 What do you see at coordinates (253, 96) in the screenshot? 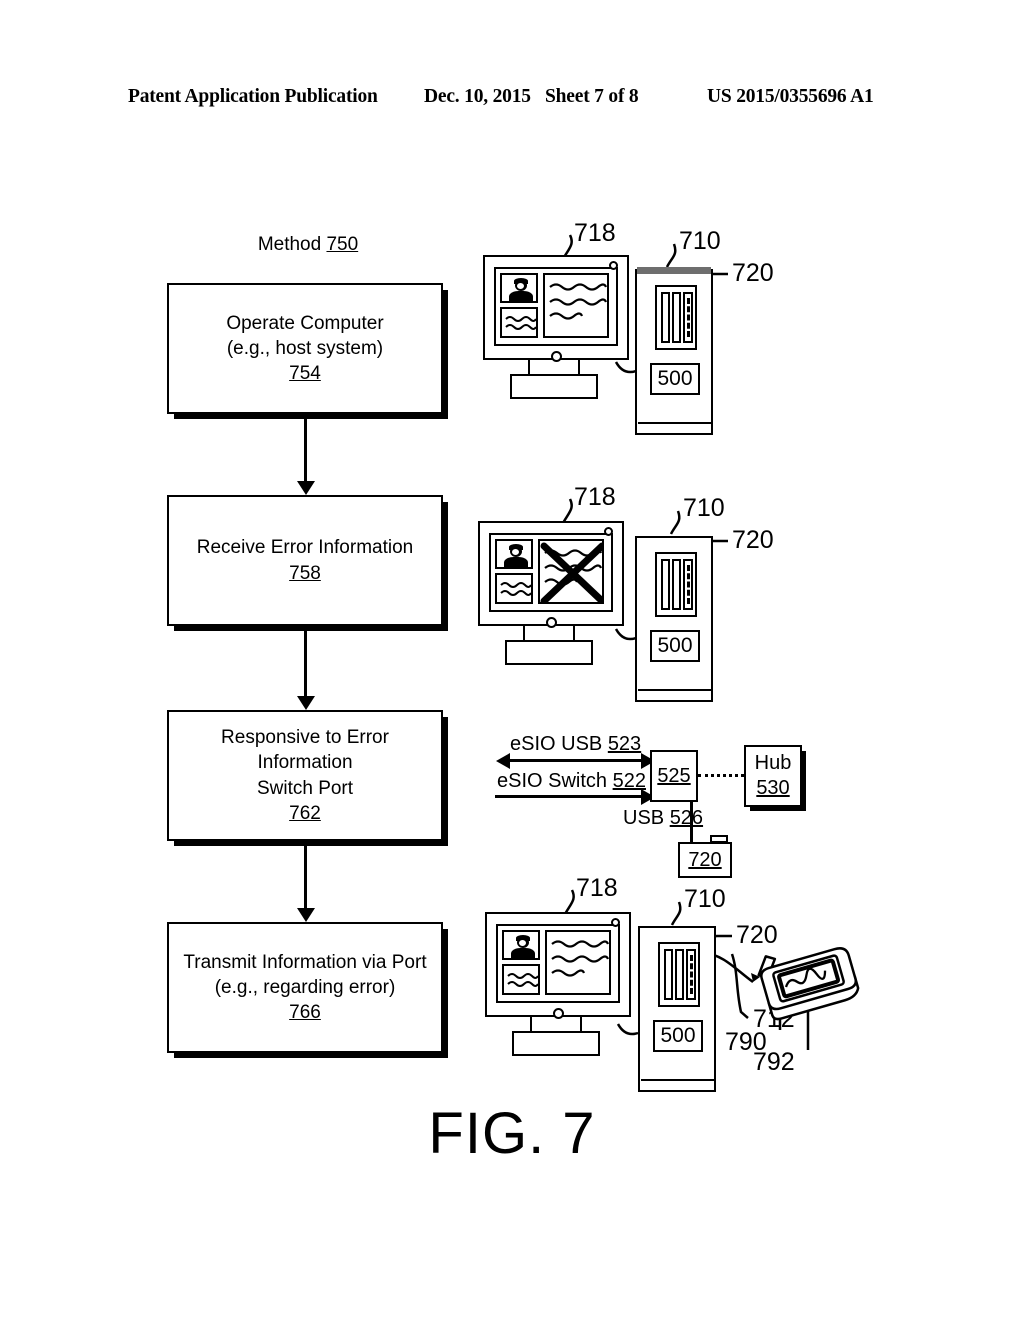
I see `publication-title: Patent Application Publication` at bounding box center [253, 96].